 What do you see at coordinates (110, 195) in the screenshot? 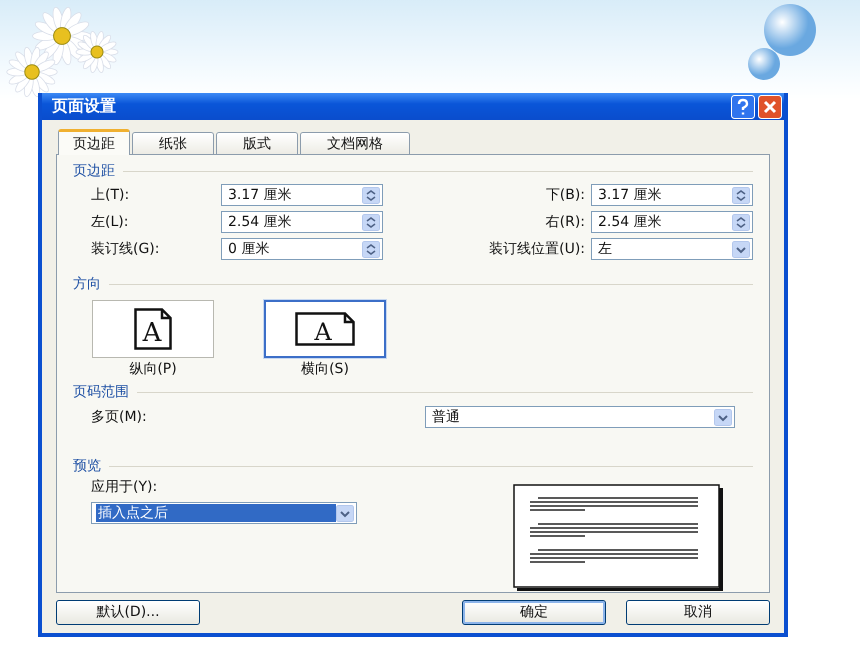
I see `field-label: 上(T):` at bounding box center [110, 195].